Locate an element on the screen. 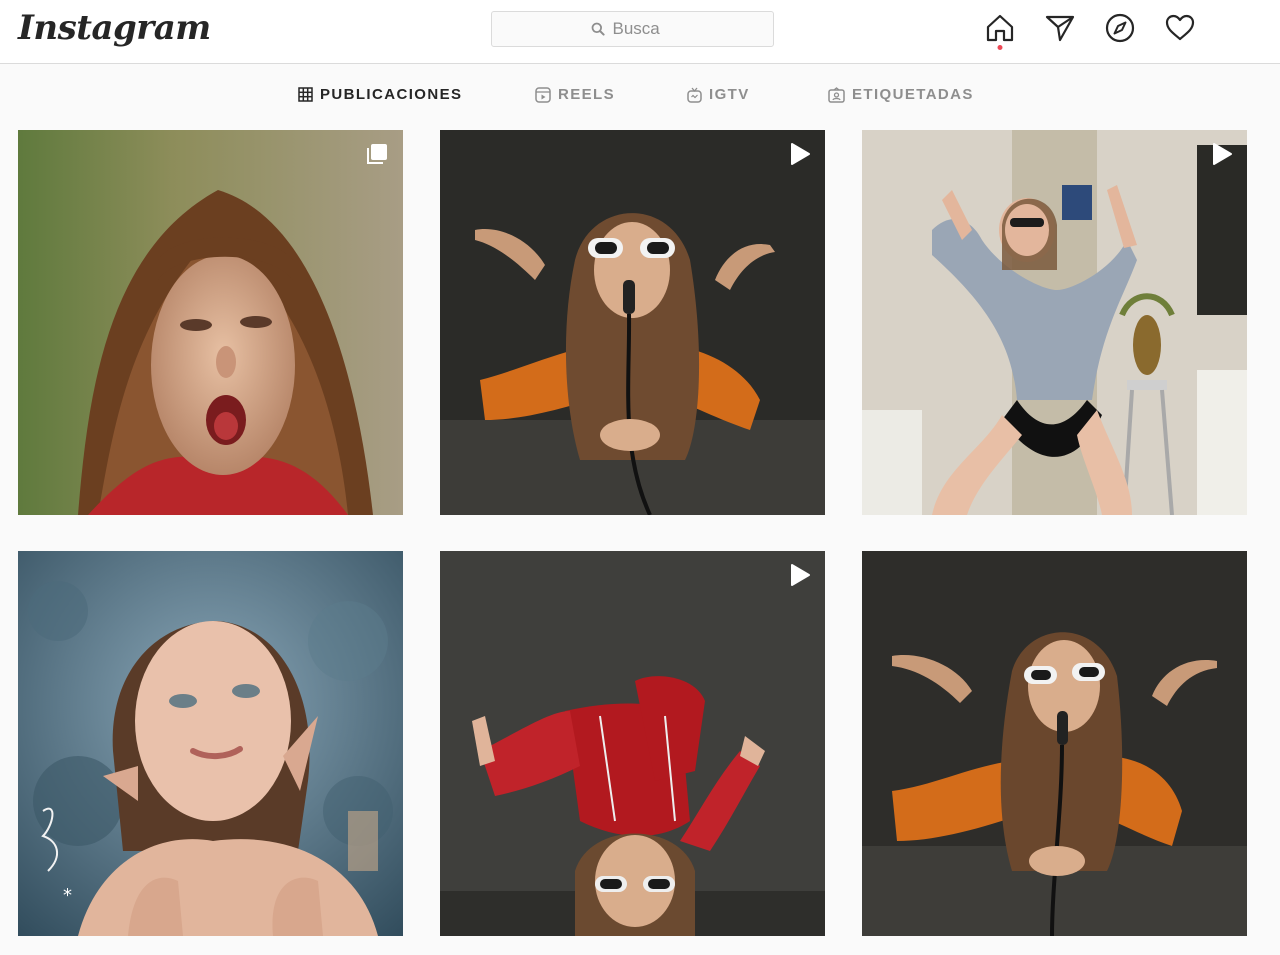 The image size is (1280, 955). tab-label: REELS is located at coordinates (587, 94).